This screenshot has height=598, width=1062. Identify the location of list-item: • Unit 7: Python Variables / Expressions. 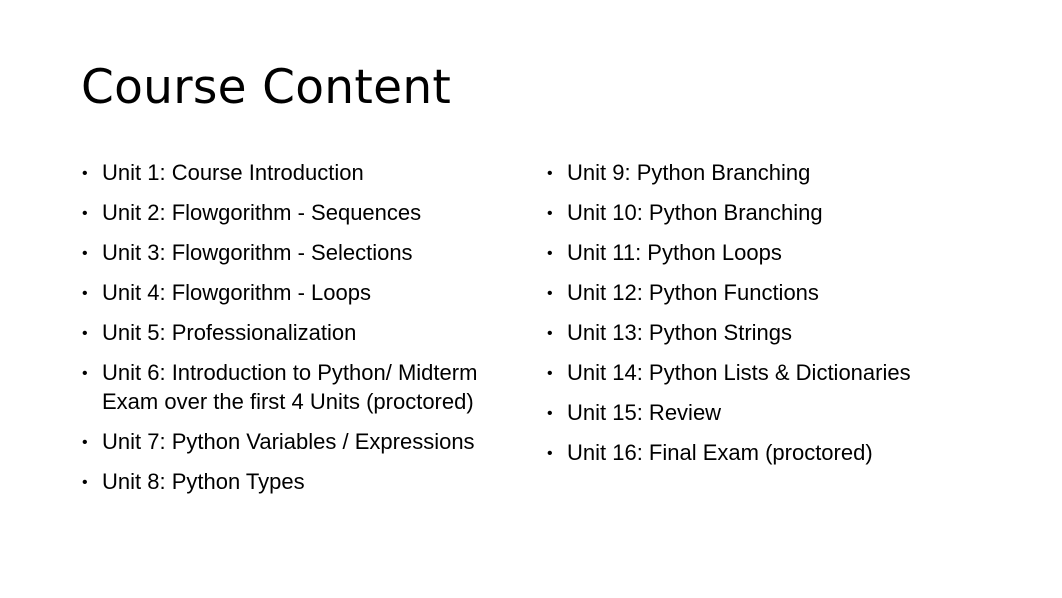
(300, 441).